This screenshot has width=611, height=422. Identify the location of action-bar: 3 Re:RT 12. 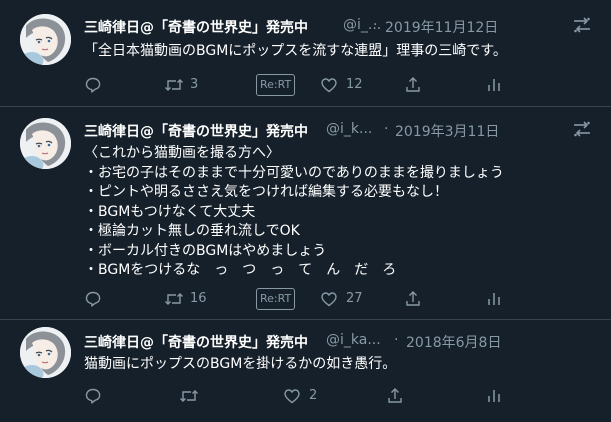
(347, 85).